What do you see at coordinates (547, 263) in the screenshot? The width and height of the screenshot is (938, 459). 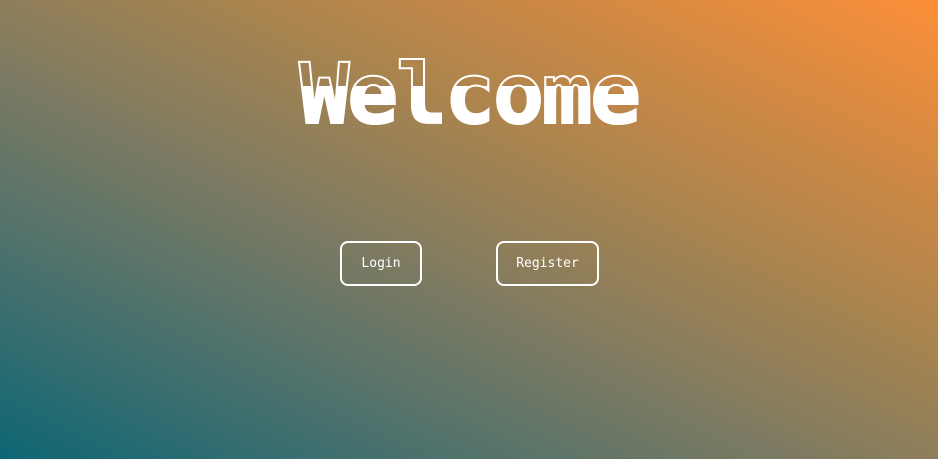 I see `register-button: Register` at bounding box center [547, 263].